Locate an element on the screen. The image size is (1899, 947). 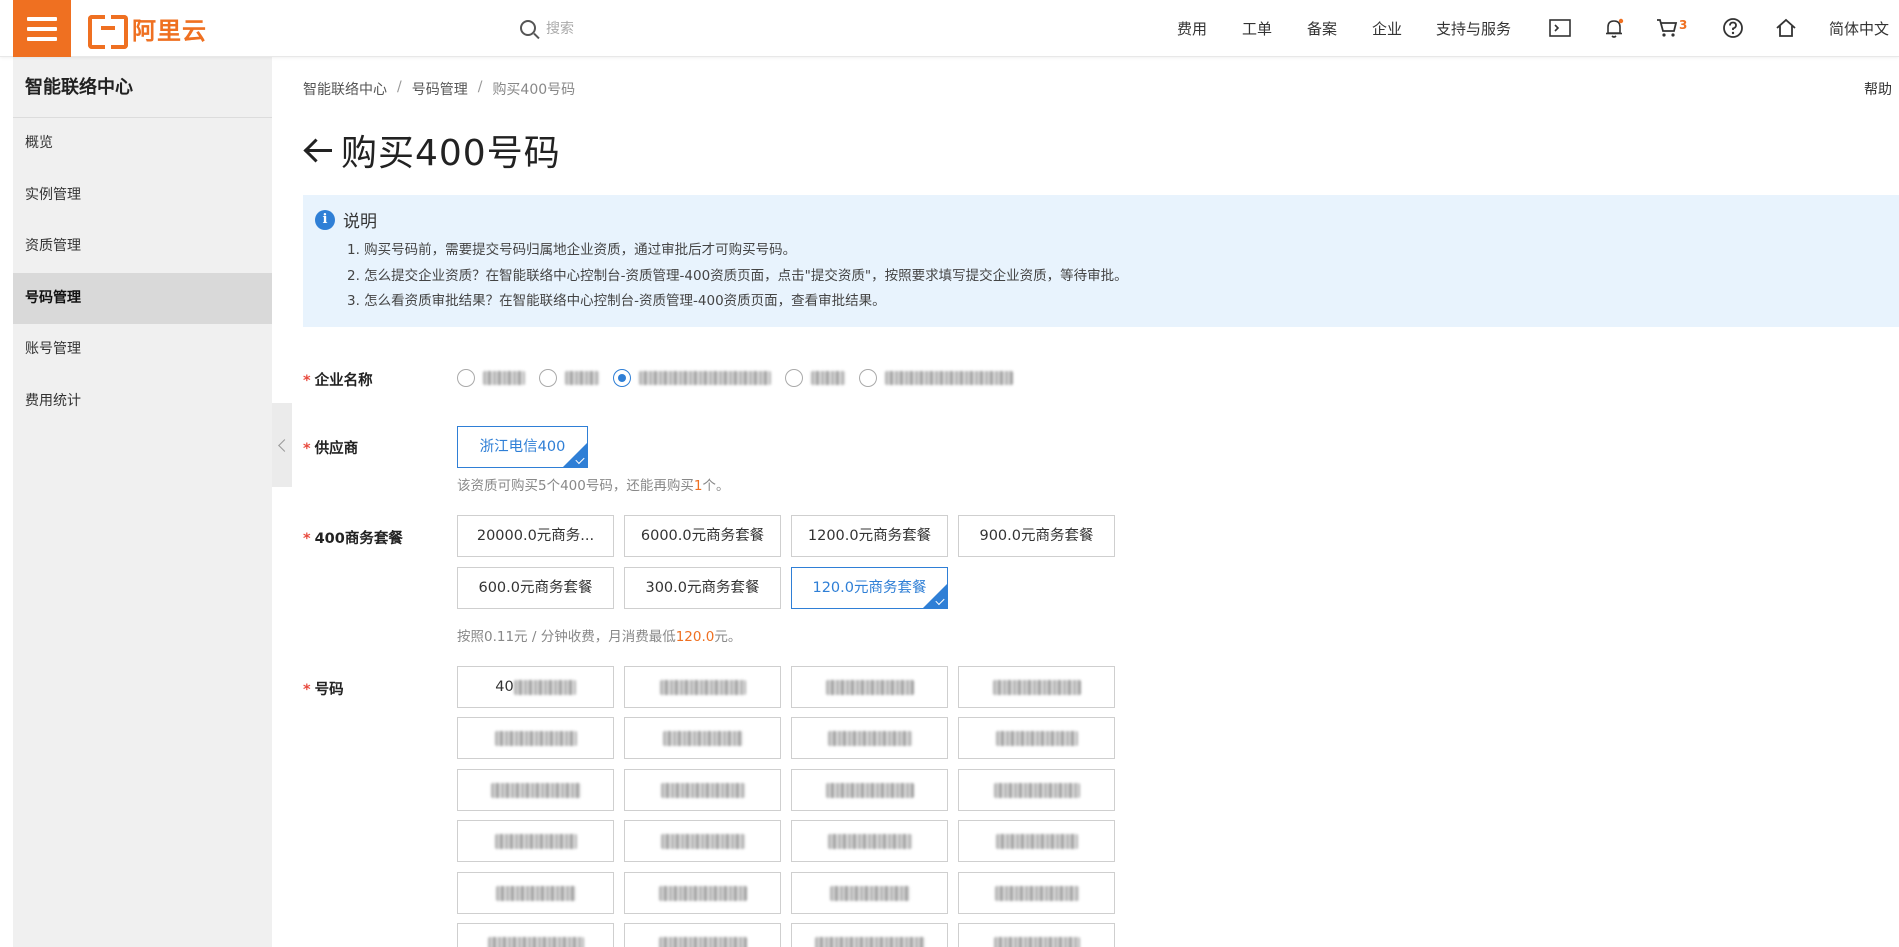
check-icon is located at coordinates (580, 459).